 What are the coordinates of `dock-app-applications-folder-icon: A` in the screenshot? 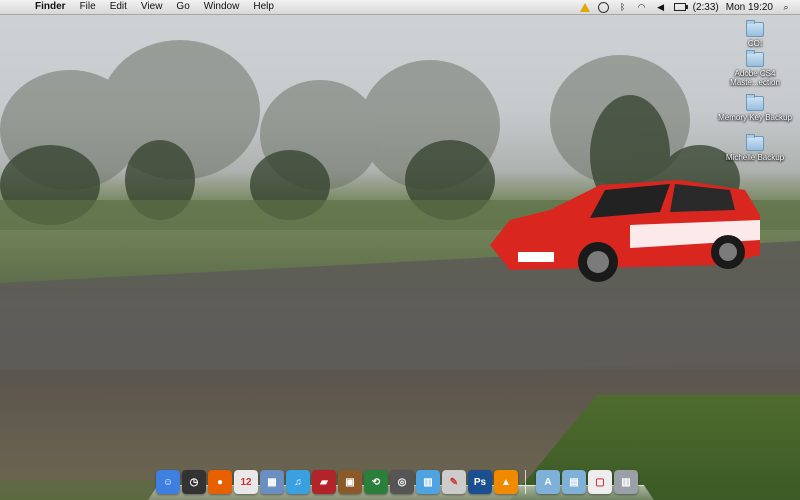 It's located at (548, 482).